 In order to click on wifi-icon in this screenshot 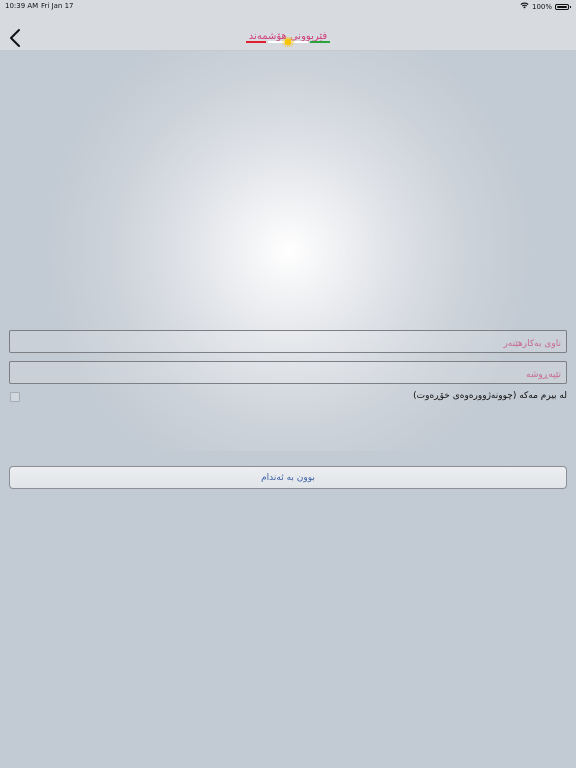, I will do `click(524, 6)`.